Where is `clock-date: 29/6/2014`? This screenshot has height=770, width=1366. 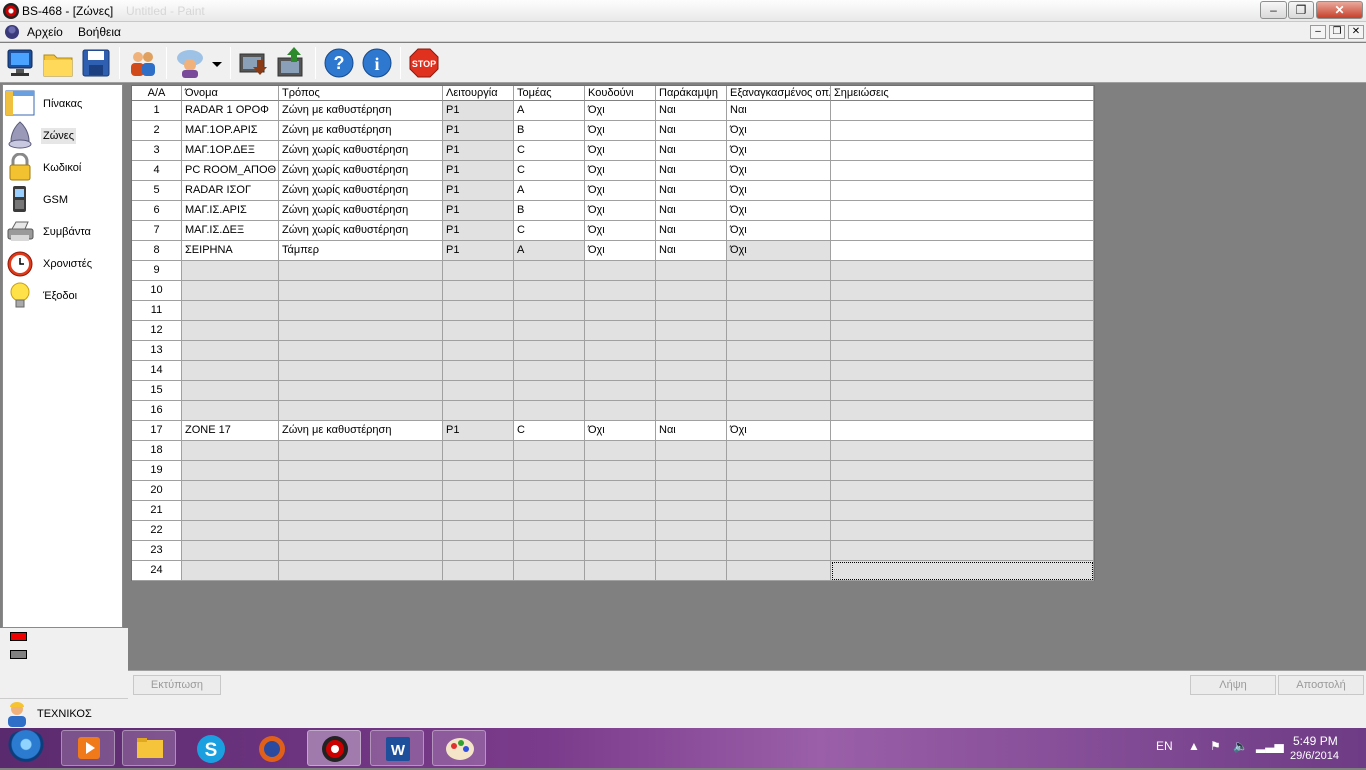
clock-date: 29/6/2014 is located at coordinates (1314, 756).